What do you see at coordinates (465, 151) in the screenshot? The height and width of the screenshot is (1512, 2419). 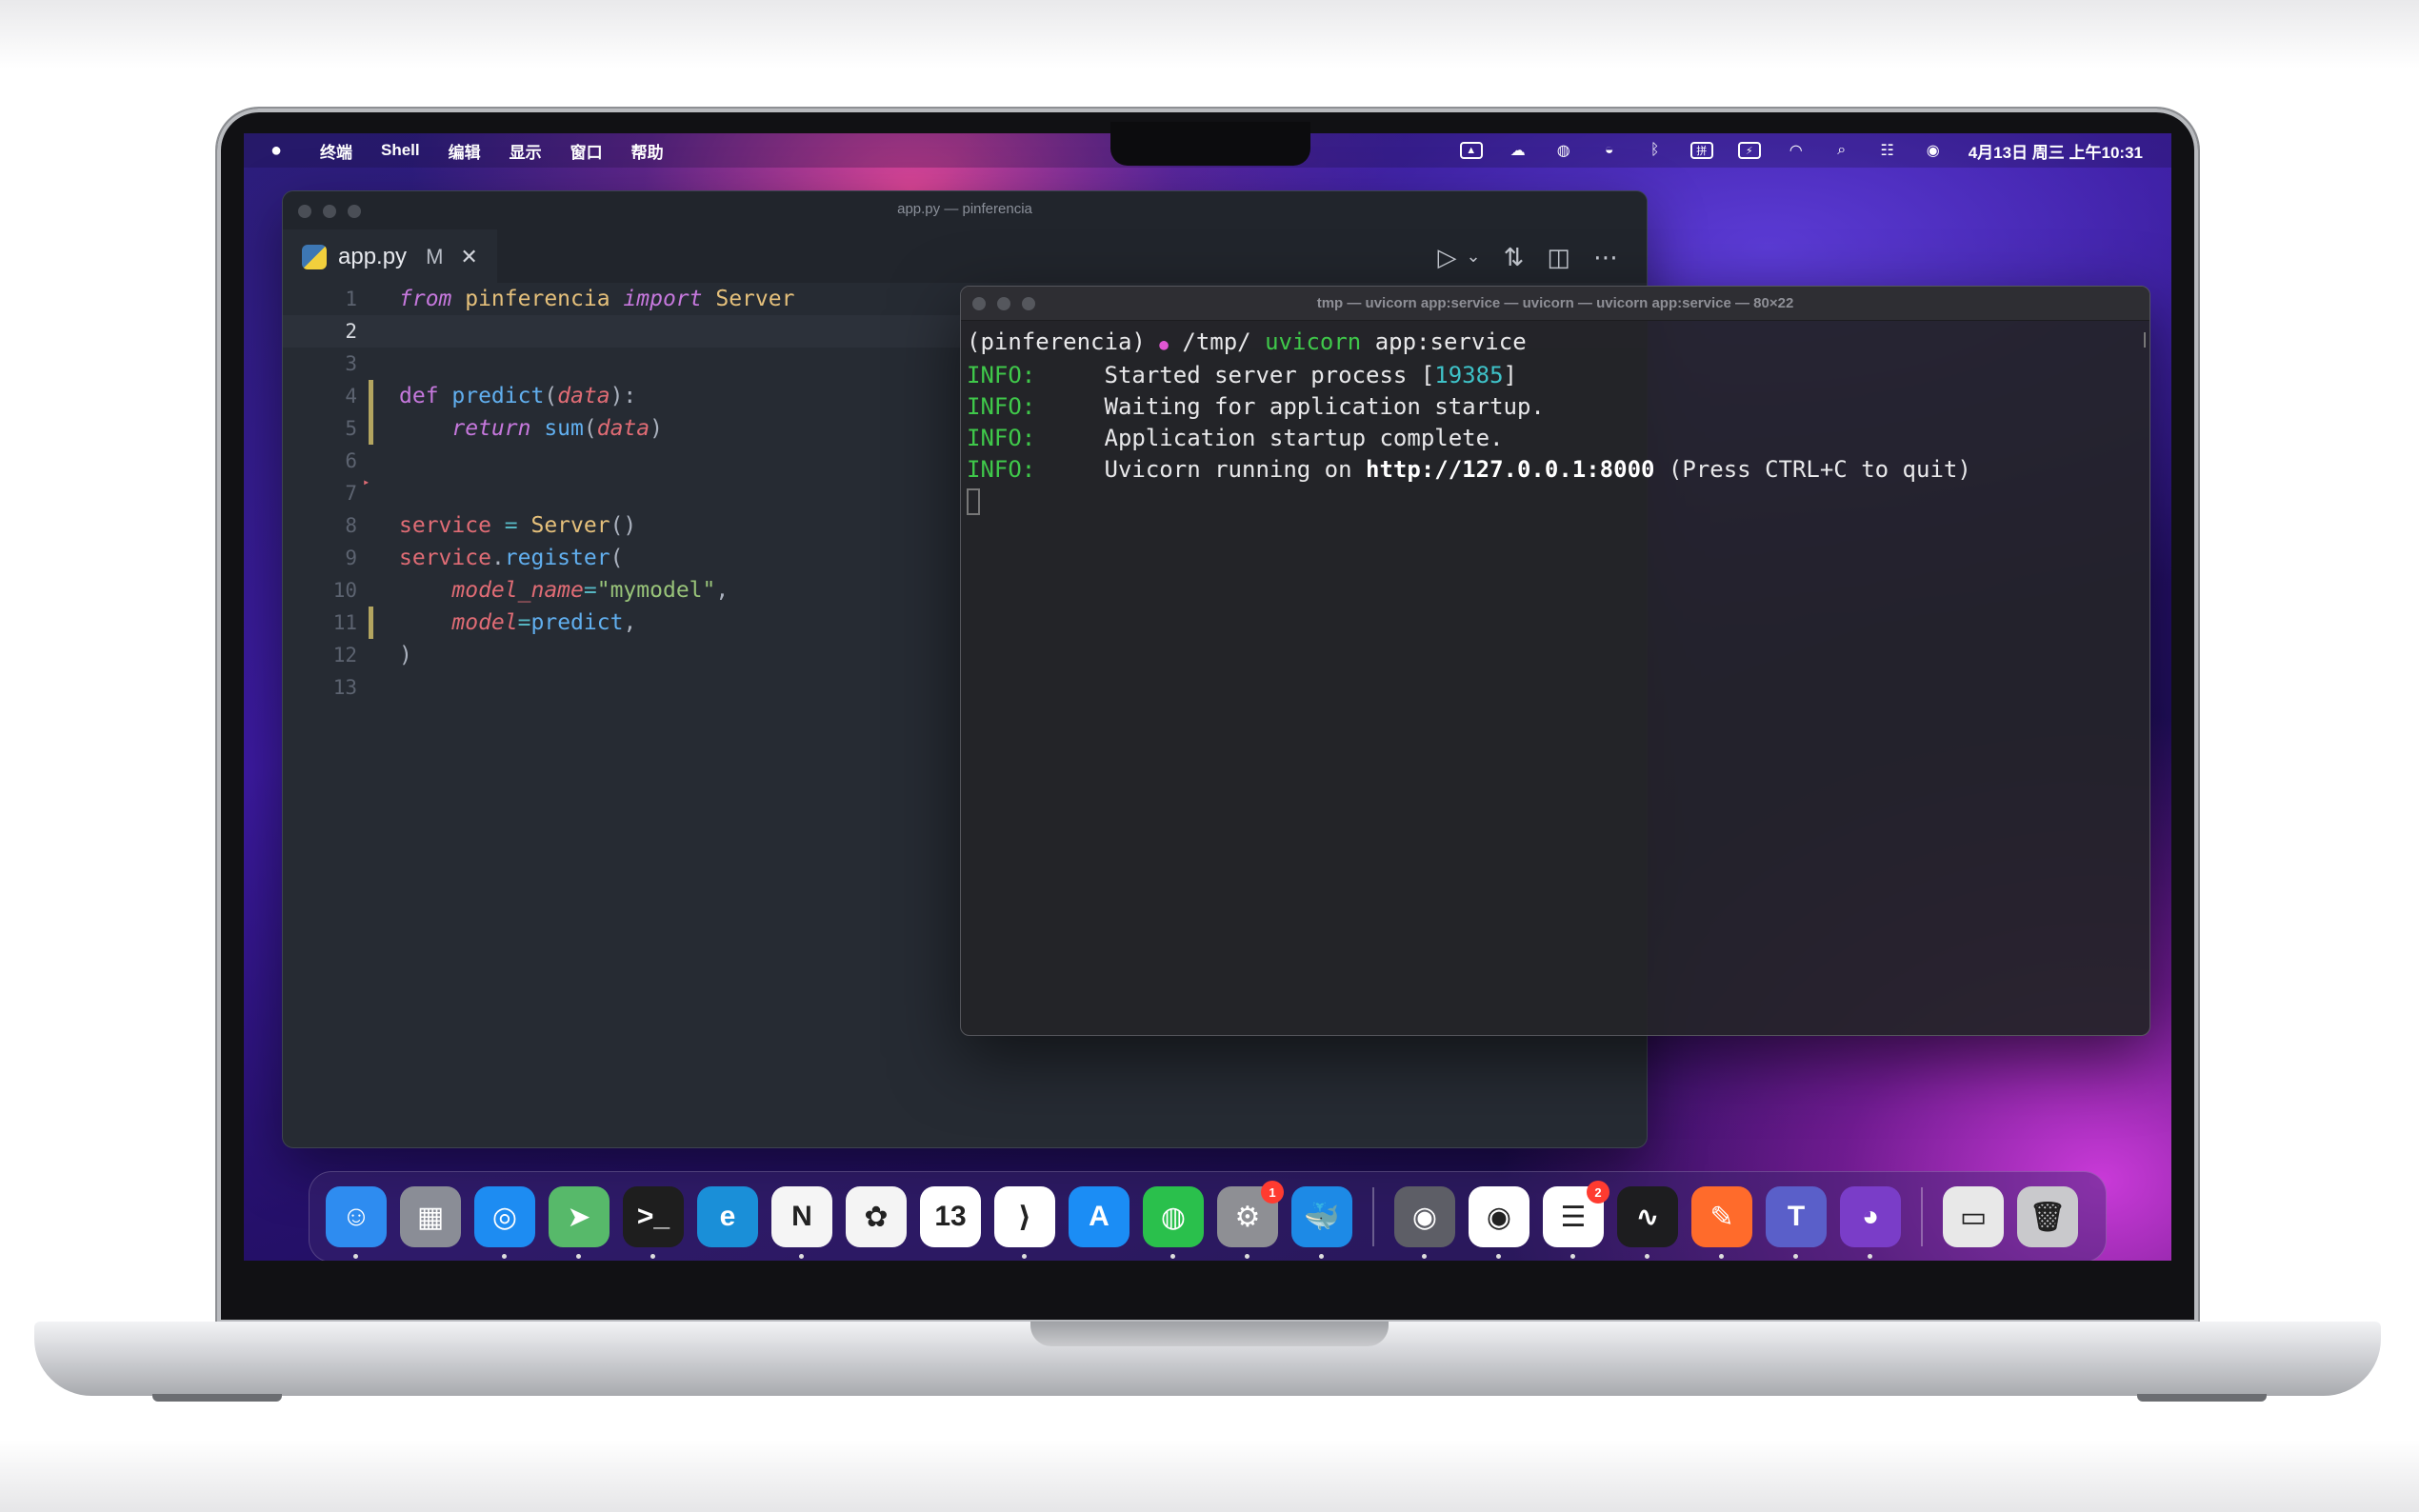 I see `menu-edit: 编辑` at bounding box center [465, 151].